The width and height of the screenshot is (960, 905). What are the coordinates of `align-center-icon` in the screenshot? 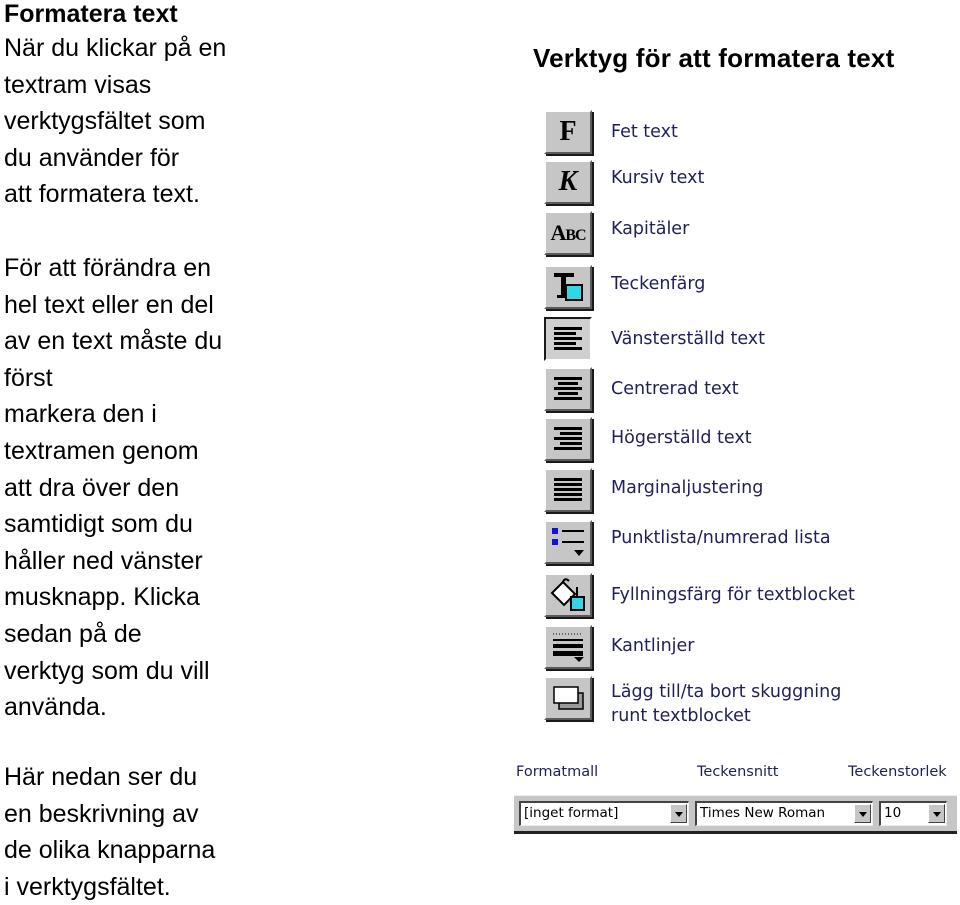 It's located at (568, 388).